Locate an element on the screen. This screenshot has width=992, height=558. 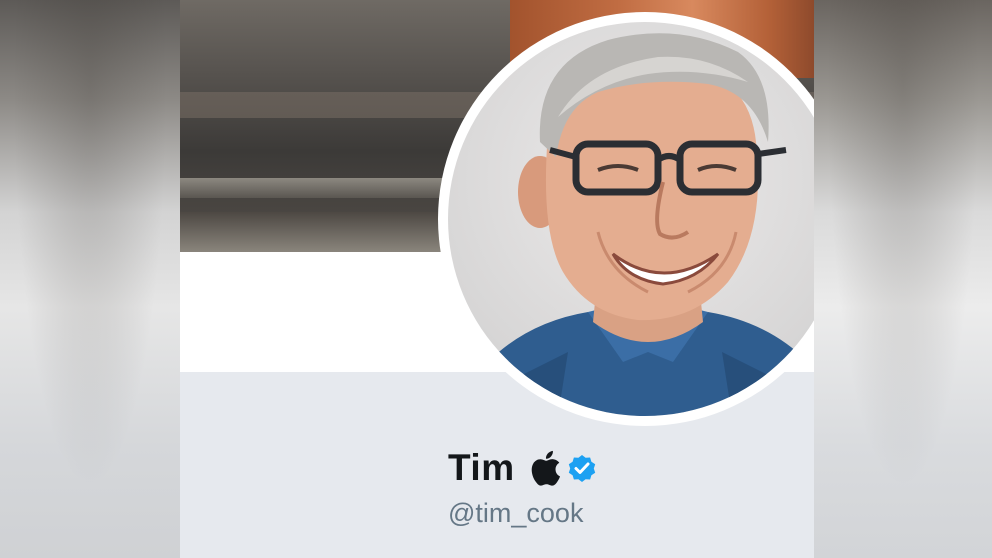
profile-handle: @tim_cook is located at coordinates (515, 513).